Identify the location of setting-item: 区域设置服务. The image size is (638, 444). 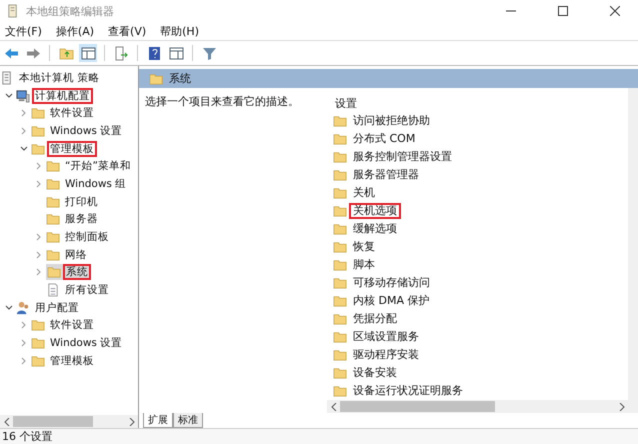
(386, 337).